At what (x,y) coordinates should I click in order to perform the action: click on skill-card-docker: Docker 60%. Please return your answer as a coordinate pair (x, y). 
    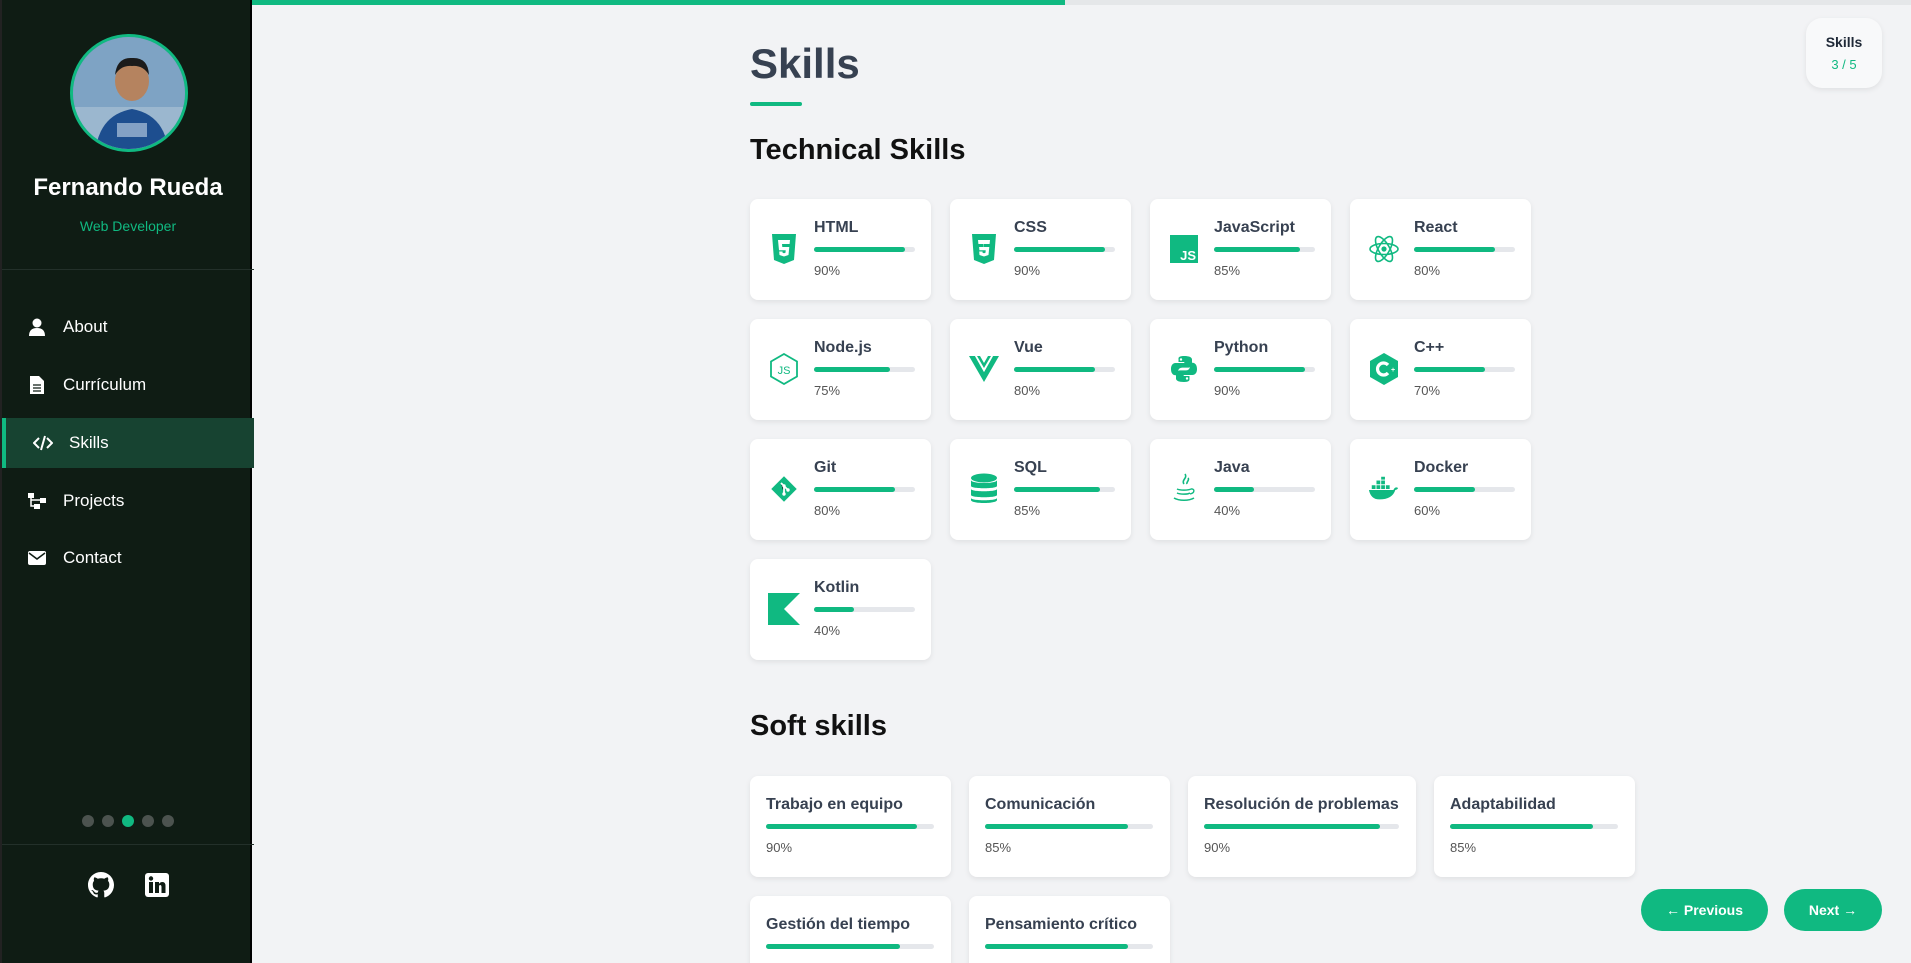
    Looking at the image, I should click on (1440, 489).